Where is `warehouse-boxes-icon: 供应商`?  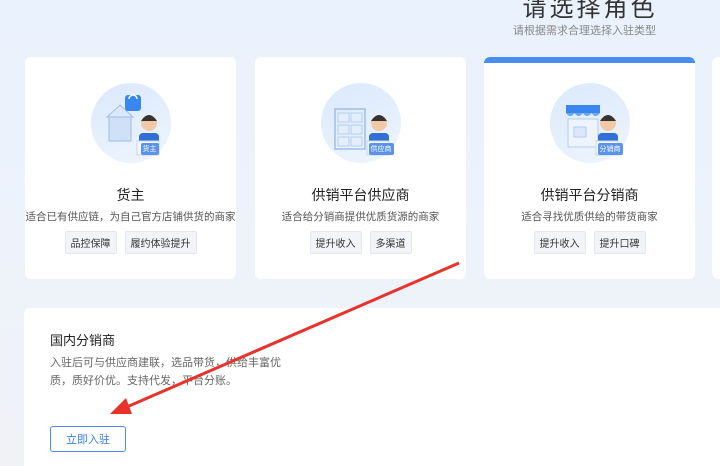 warehouse-boxes-icon: 供应商 is located at coordinates (360, 123).